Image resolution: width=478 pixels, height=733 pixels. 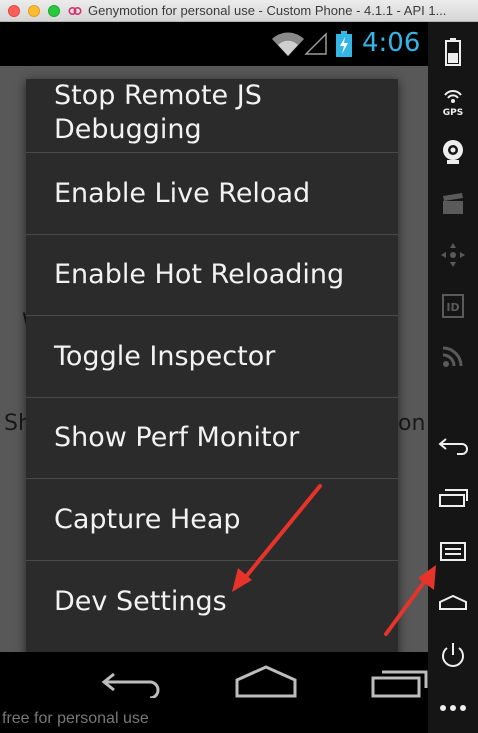 I want to click on battery-charging-icon, so click(x=344, y=44).